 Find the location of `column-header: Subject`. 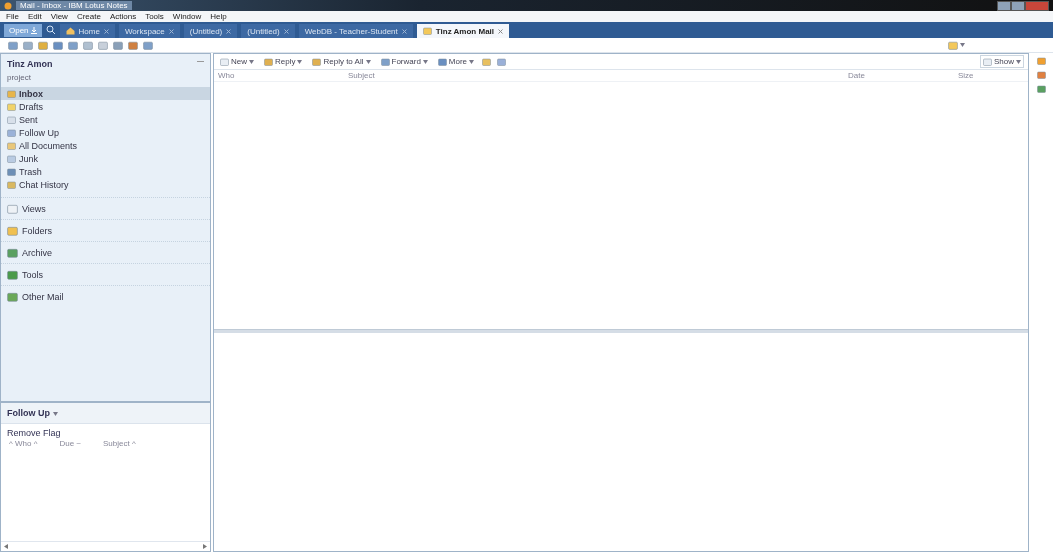

column-header: Subject is located at coordinates (598, 75).